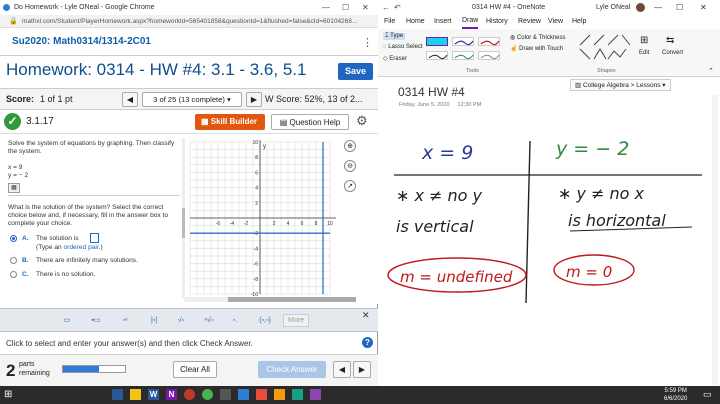 This screenshot has height=404, width=720. I want to click on chevron-down-icon: ▾, so click(229, 99).